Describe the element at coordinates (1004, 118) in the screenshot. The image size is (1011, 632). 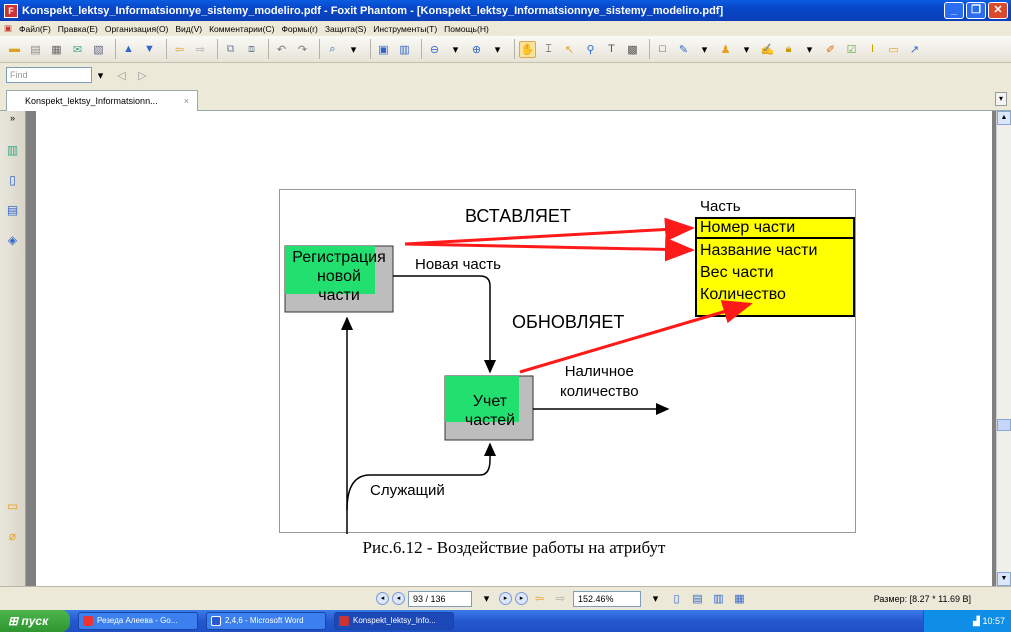
I see `scroll-up-icon: ▲` at that location.